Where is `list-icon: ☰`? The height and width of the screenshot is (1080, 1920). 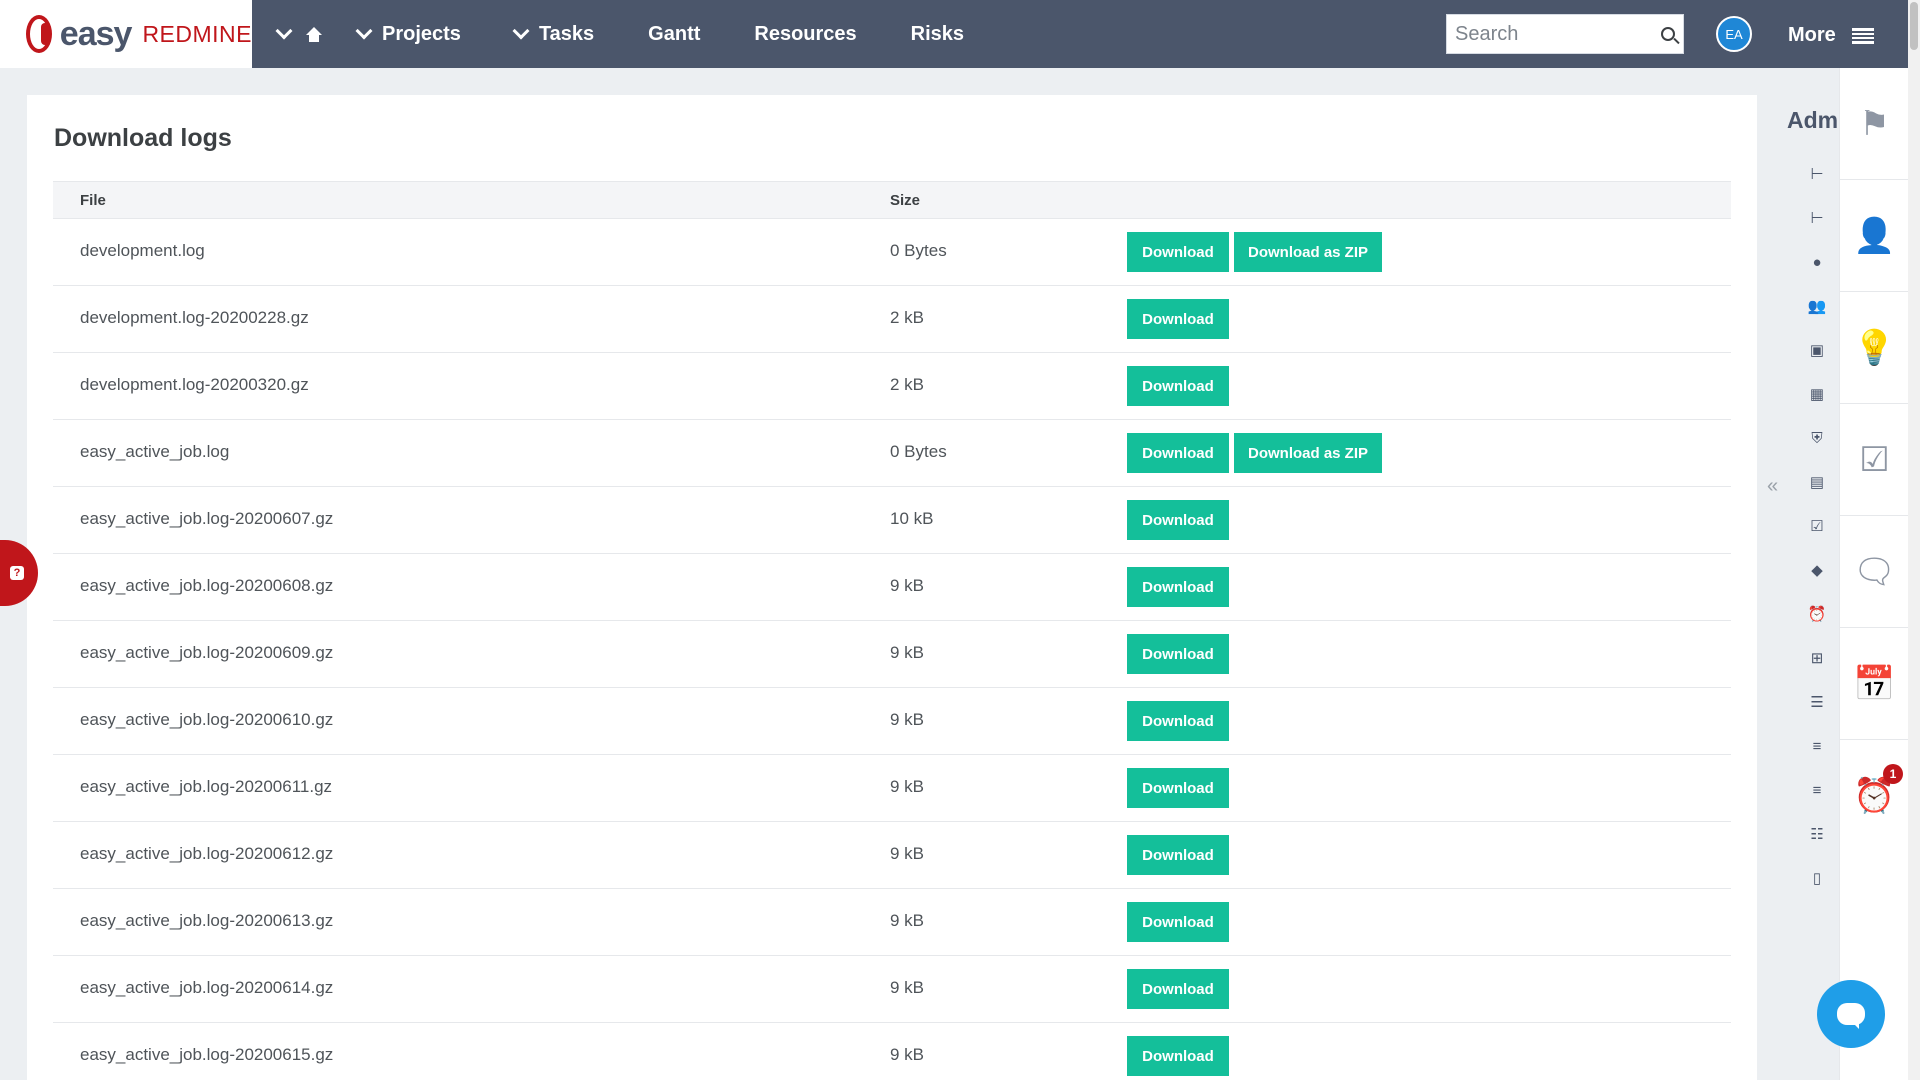 list-icon: ☰ is located at coordinates (1817, 702).